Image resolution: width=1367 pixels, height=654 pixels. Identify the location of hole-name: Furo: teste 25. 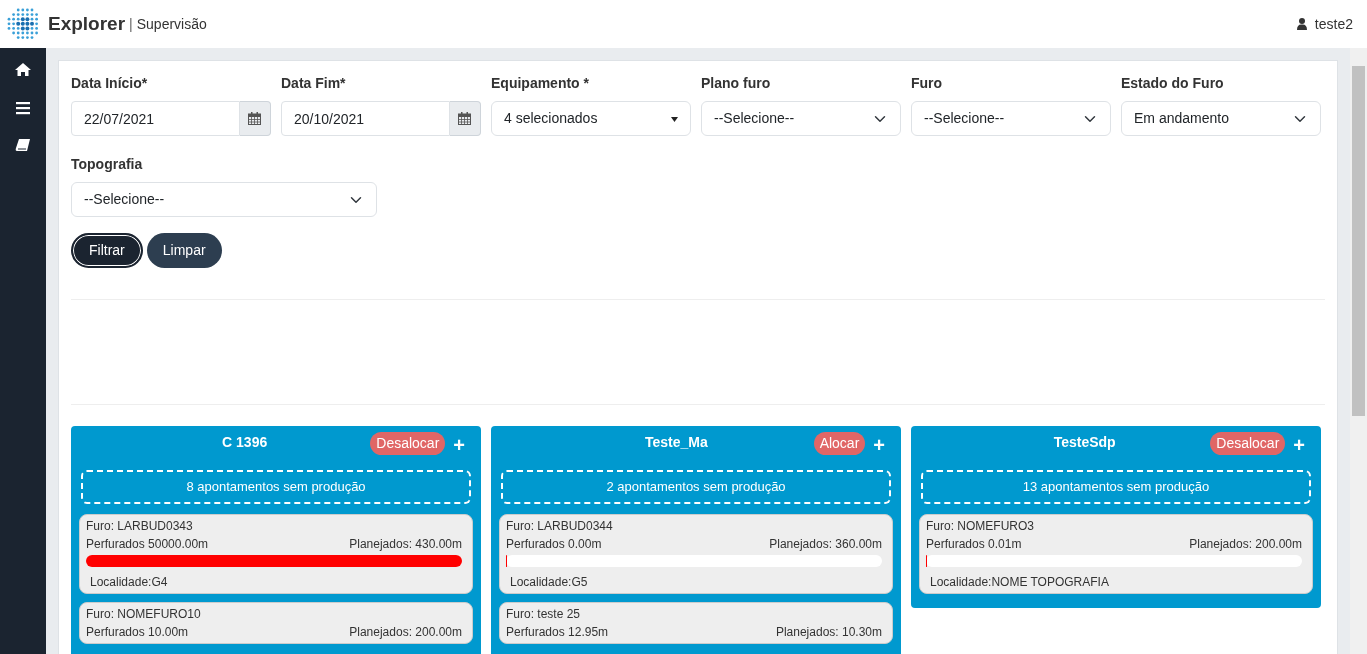
(543, 613).